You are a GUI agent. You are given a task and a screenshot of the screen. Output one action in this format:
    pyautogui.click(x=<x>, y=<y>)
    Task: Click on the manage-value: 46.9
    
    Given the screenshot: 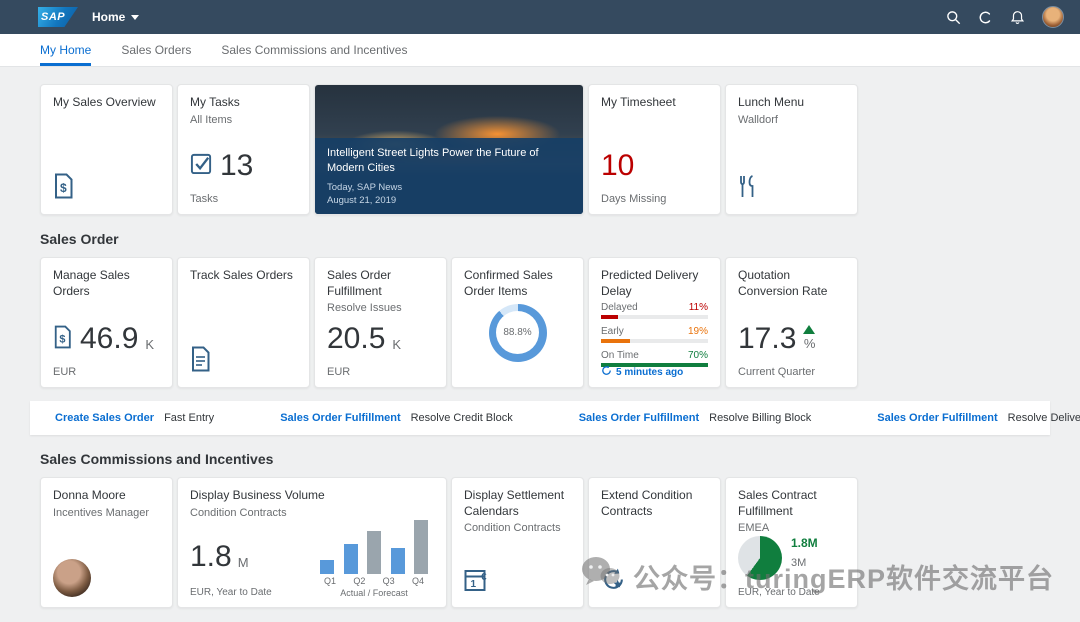 What is the action you would take?
    pyautogui.click(x=109, y=338)
    